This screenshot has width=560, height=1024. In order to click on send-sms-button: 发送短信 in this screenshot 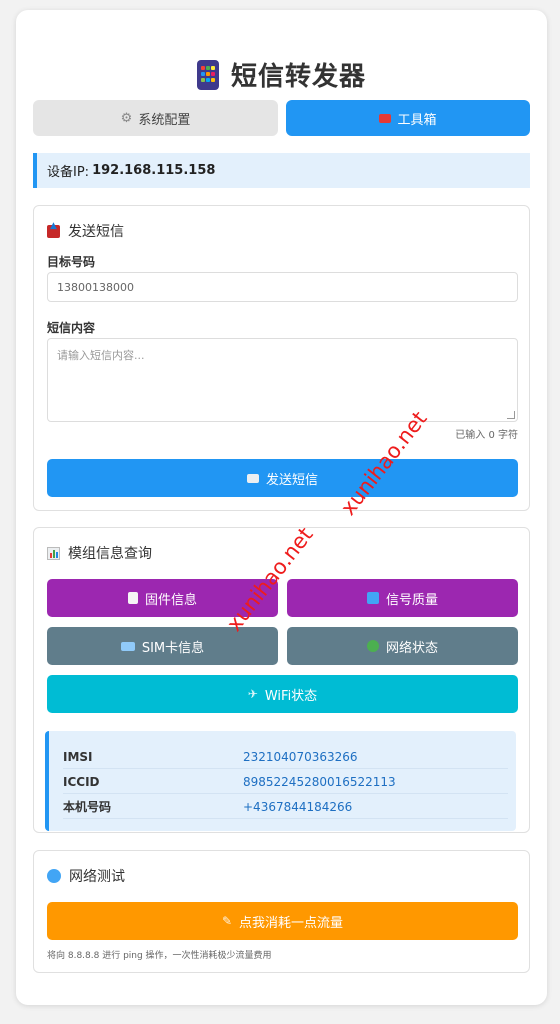, I will do `click(282, 478)`.